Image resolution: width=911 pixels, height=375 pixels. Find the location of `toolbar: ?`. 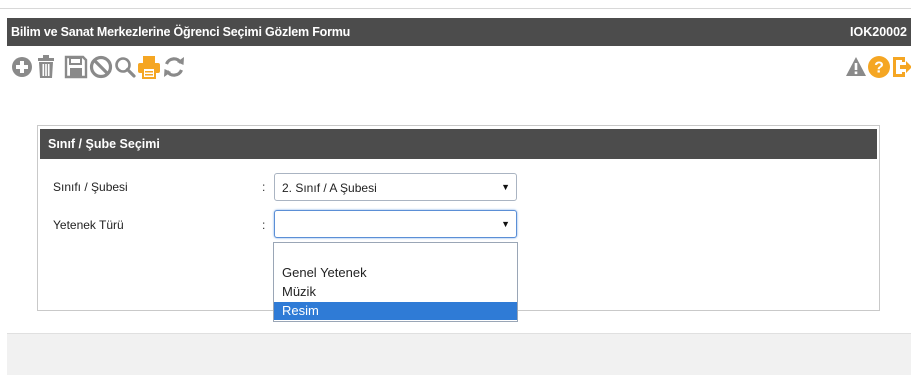

toolbar: ? is located at coordinates (459, 69).